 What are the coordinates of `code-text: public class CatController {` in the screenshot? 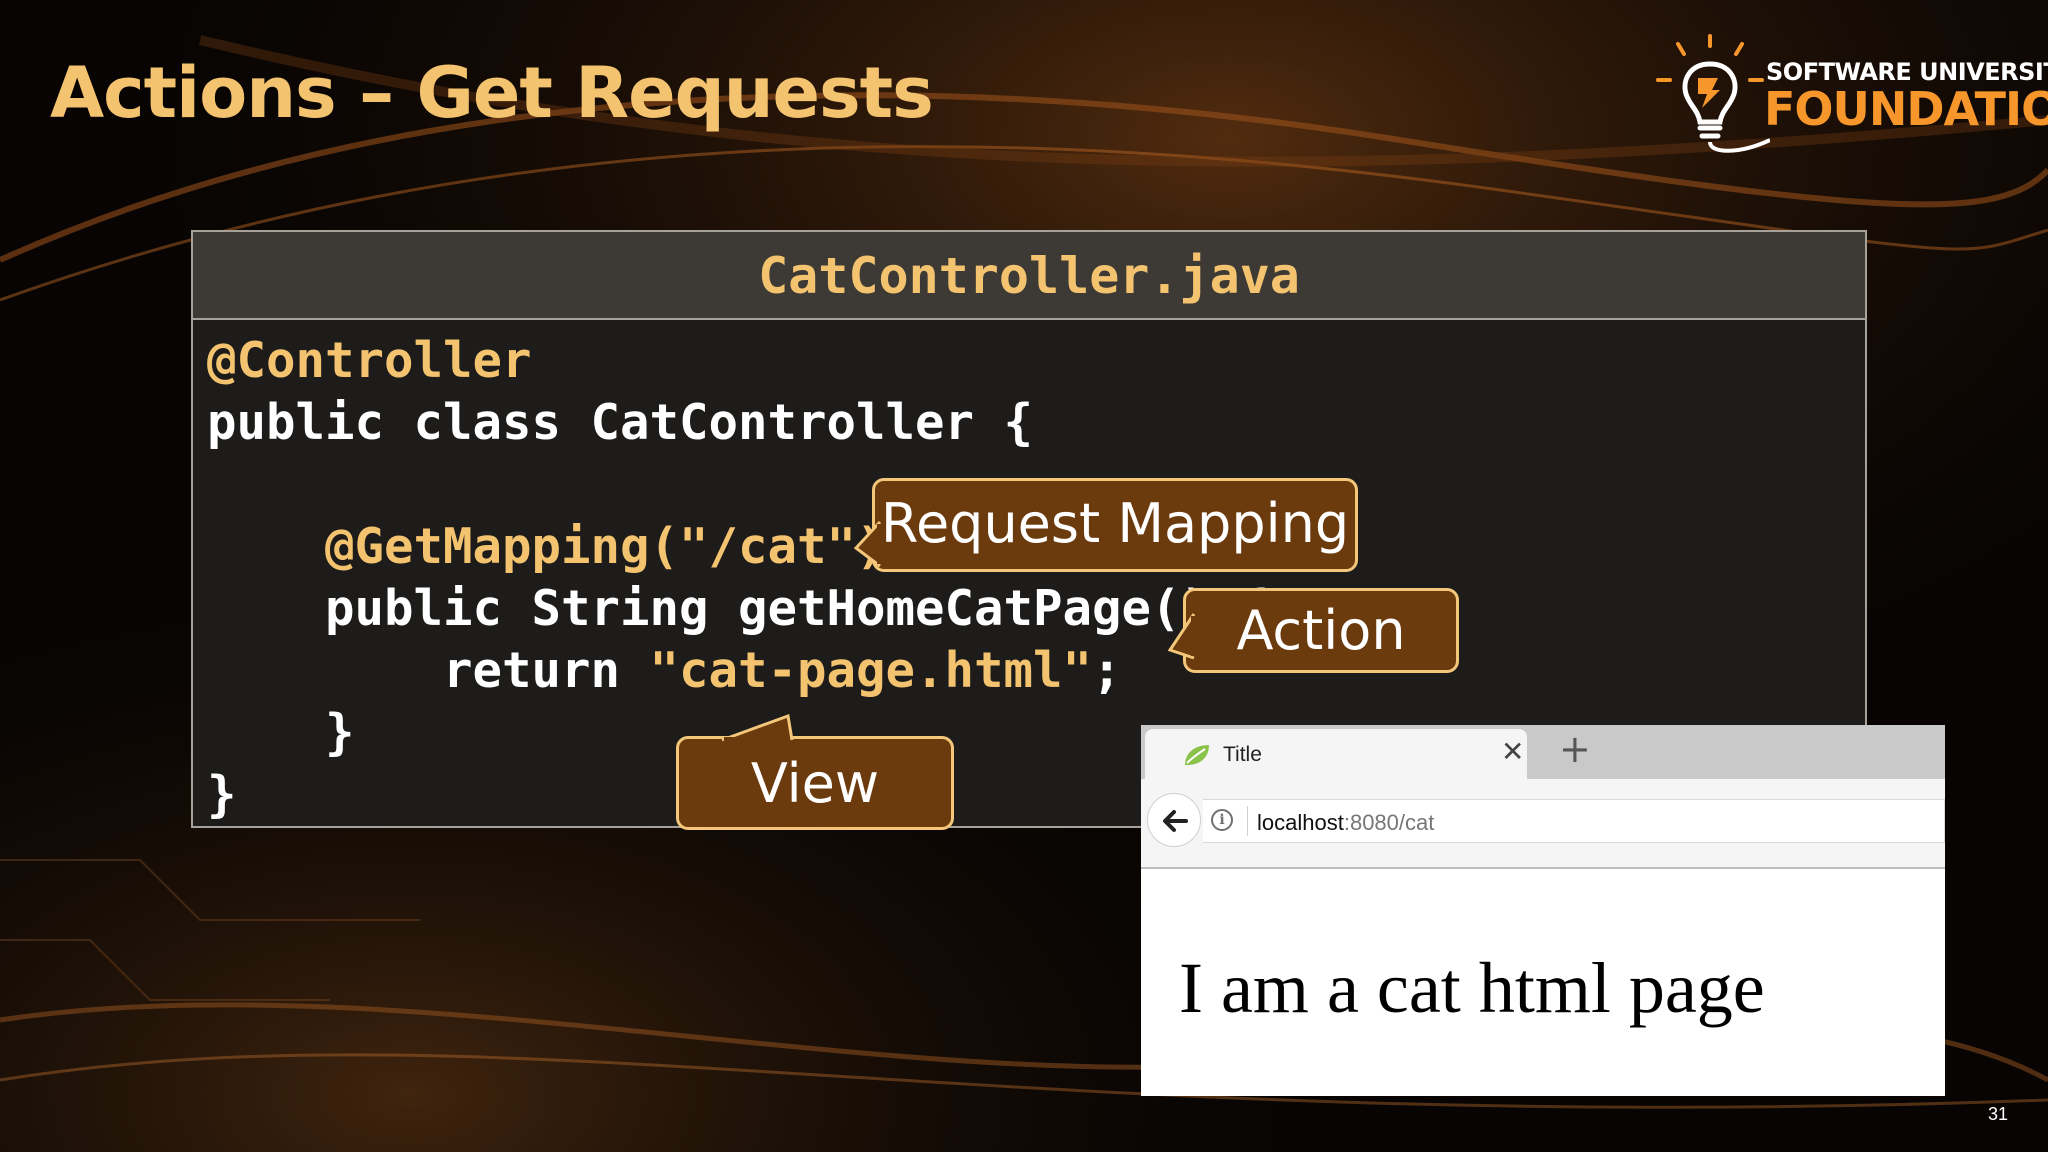 It's located at (620, 422).